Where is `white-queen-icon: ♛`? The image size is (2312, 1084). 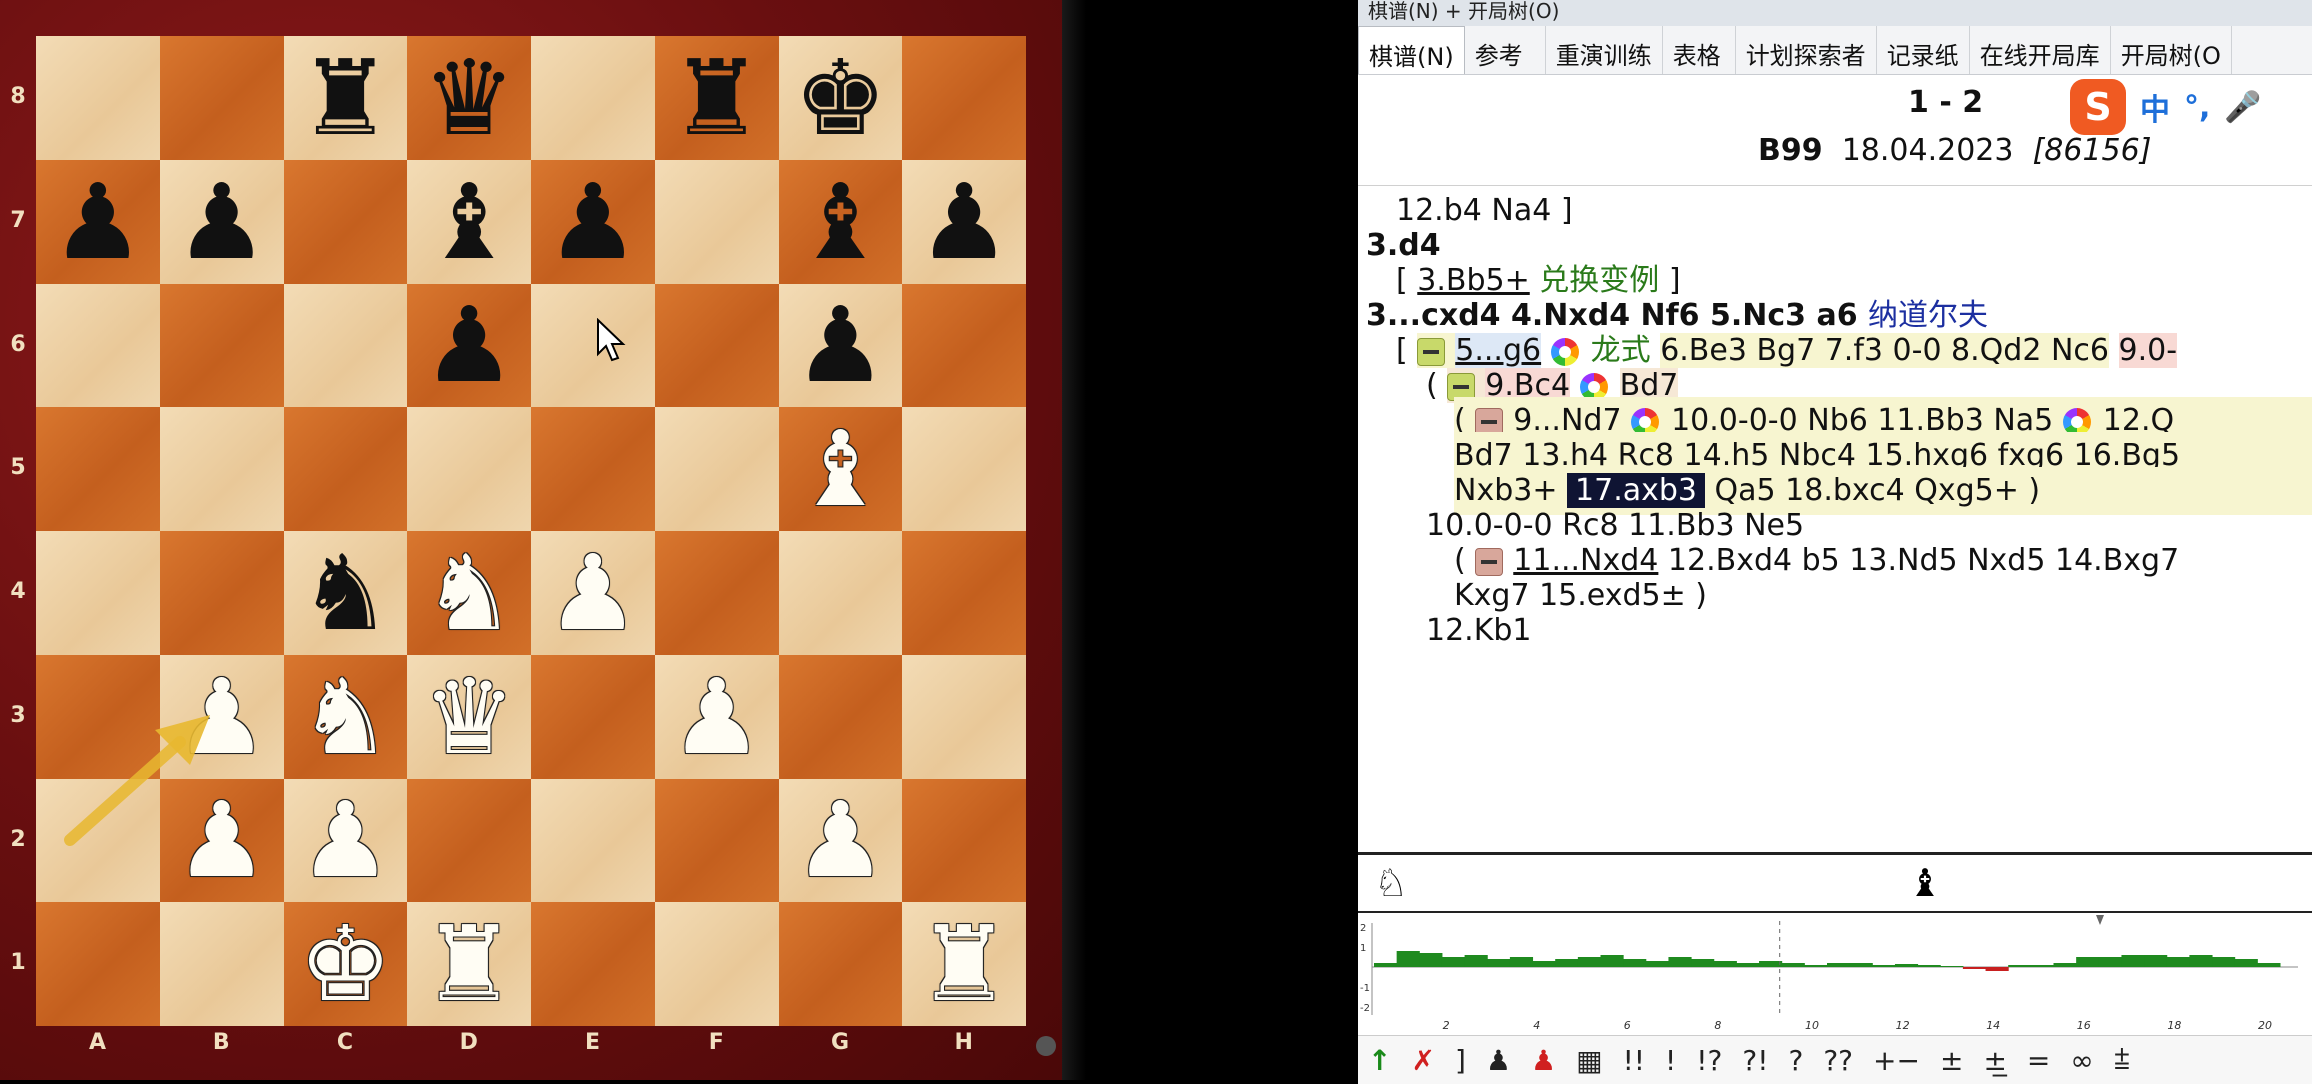 white-queen-icon: ♛ is located at coordinates (469, 717).